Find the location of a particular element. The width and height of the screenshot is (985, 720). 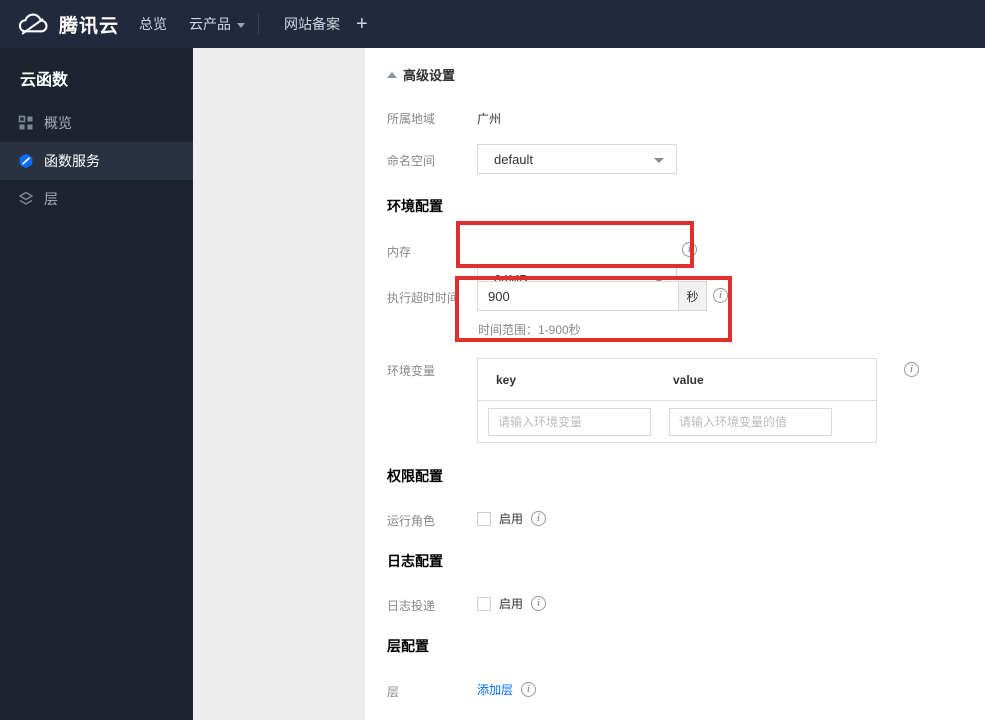

nav-icp-record: 网站备案 is located at coordinates (312, 24).